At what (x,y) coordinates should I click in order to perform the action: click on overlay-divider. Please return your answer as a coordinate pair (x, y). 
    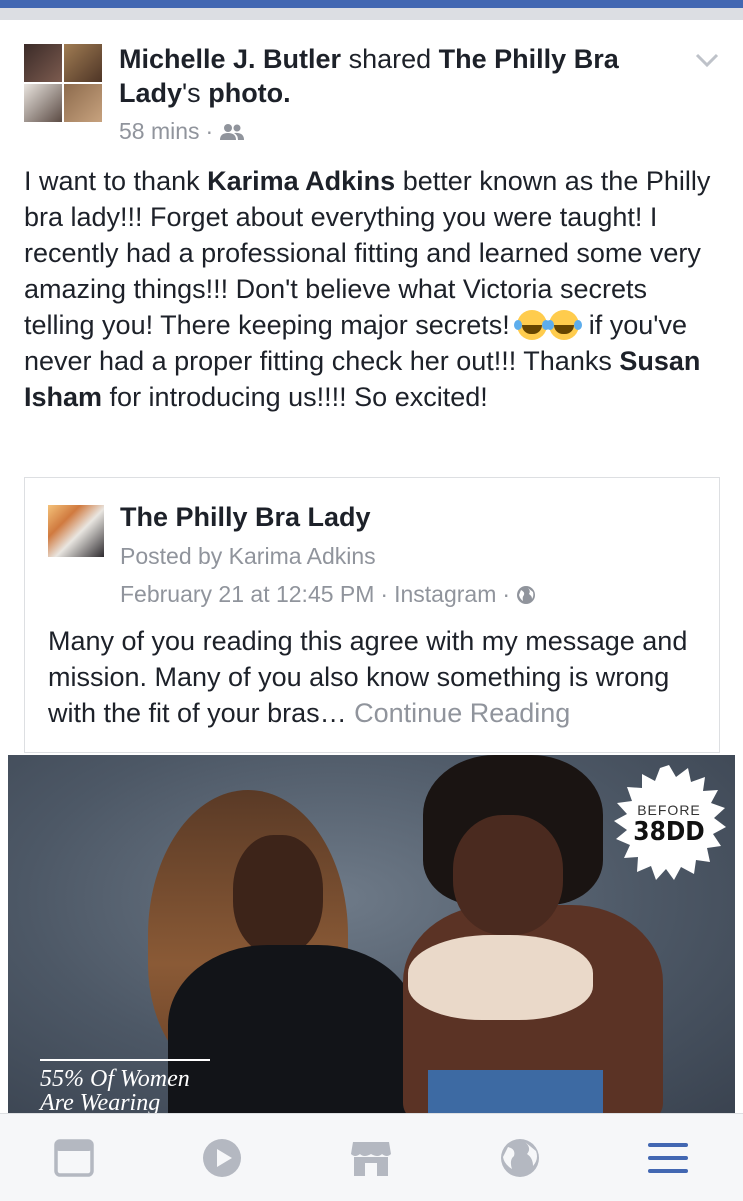
    Looking at the image, I should click on (125, 1060).